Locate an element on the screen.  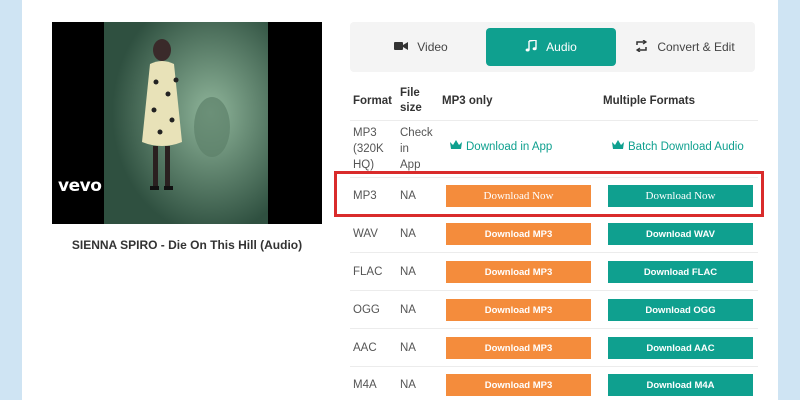
highlight-box is located at coordinates (549, 194).